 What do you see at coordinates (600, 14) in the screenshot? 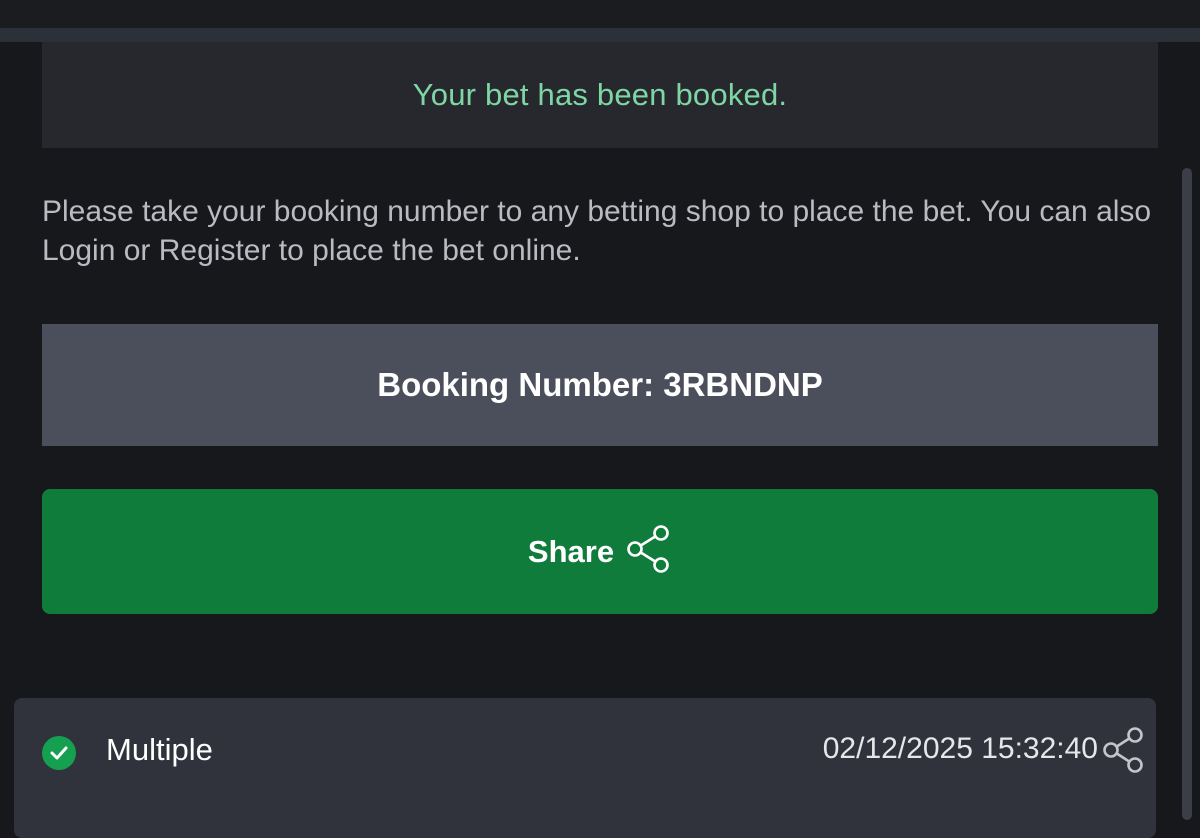
I see `top-bar` at bounding box center [600, 14].